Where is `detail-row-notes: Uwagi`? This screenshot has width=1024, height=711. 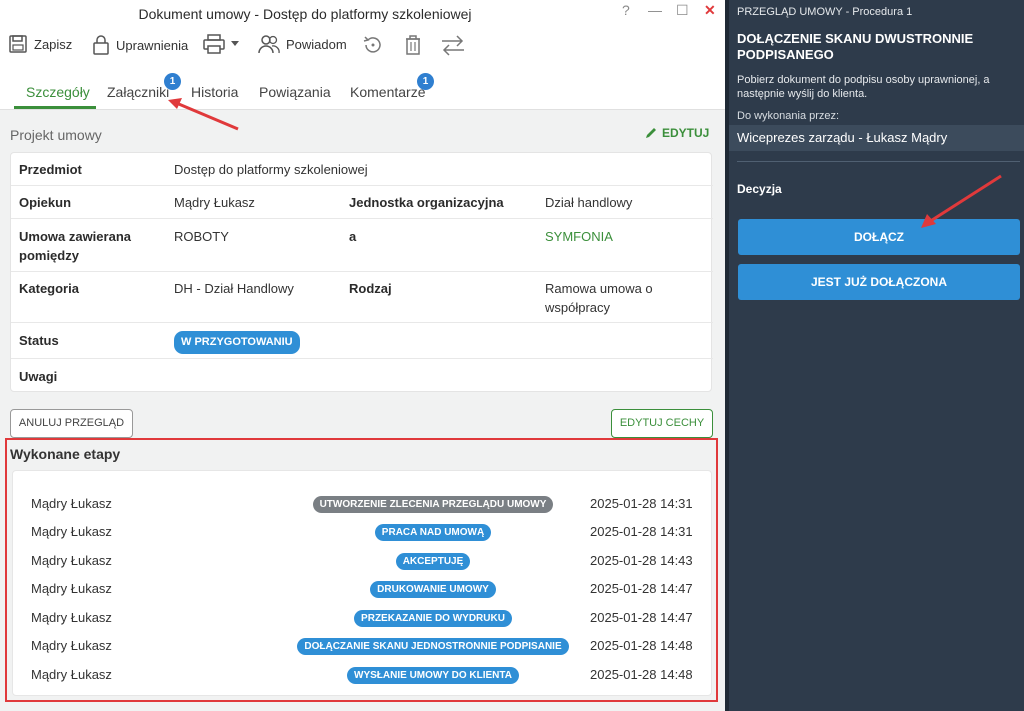
detail-row-notes: Uwagi is located at coordinates (362, 375).